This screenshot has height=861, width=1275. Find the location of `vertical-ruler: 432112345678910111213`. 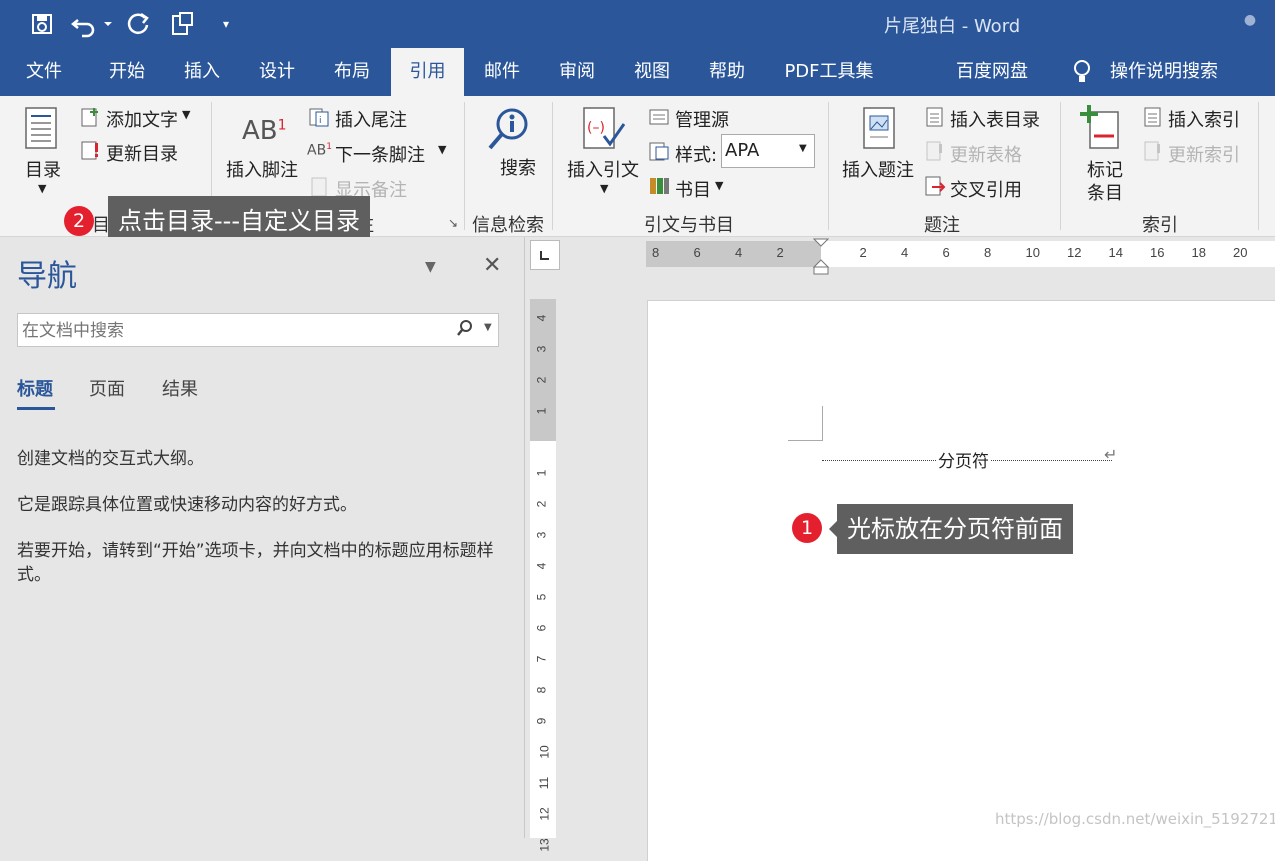

vertical-ruler: 432112345678910111213 is located at coordinates (543, 568).